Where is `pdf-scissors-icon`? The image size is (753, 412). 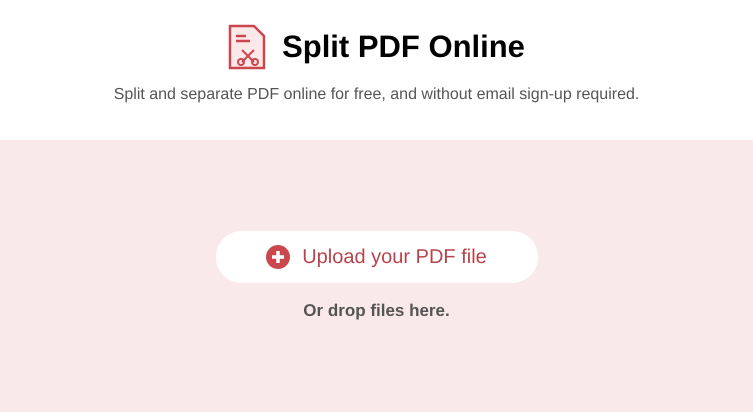 pdf-scissors-icon is located at coordinates (247, 47).